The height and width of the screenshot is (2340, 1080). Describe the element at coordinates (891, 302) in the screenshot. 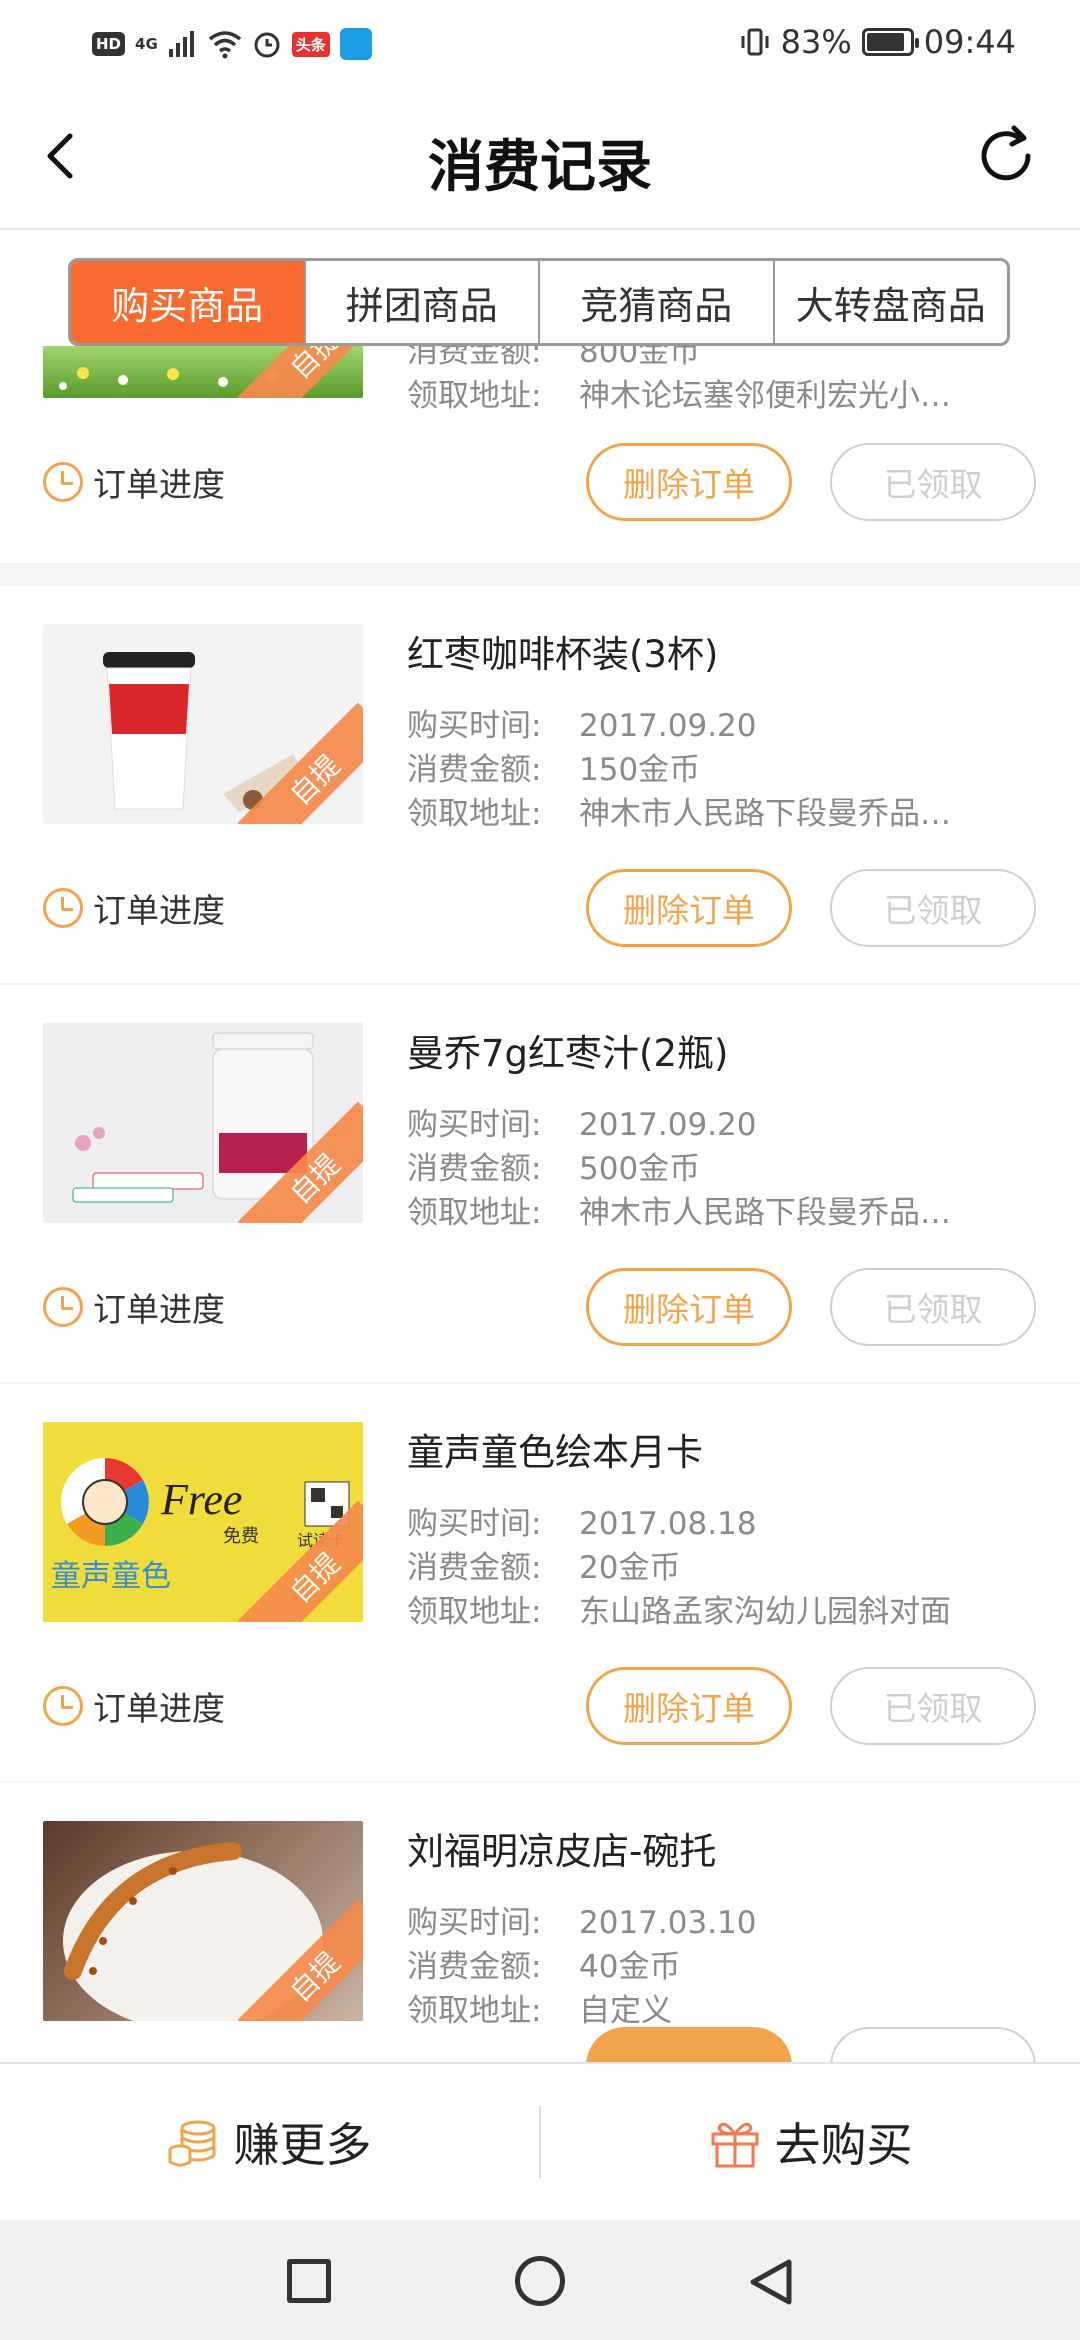

I see `tab-wheel: 大转盘商品` at that location.